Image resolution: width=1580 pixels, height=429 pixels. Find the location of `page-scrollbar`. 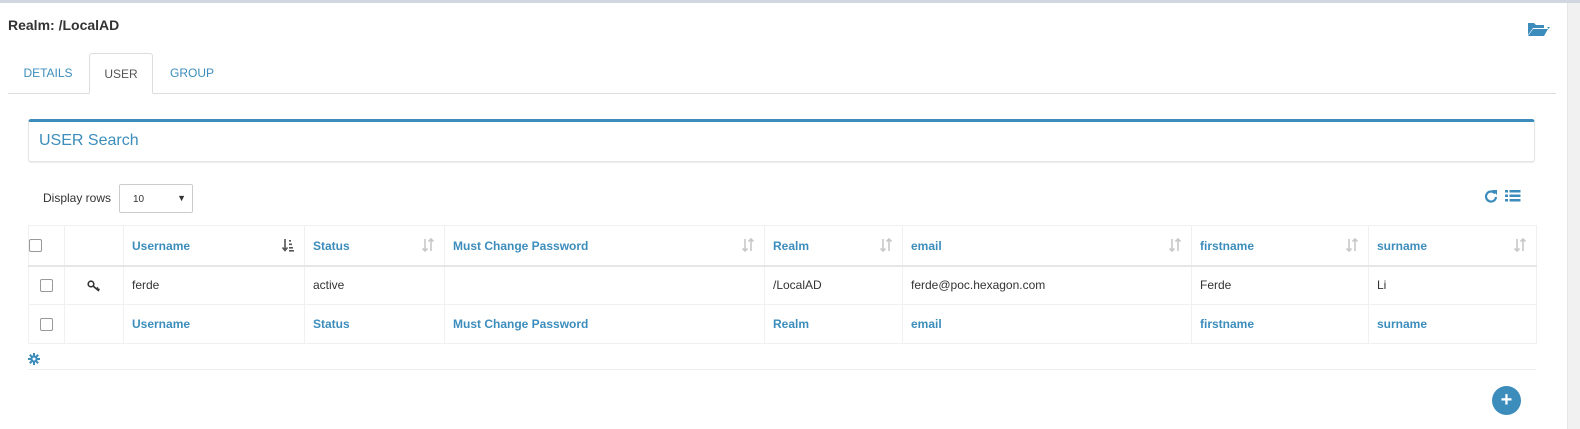

page-scrollbar is located at coordinates (1573, 216).